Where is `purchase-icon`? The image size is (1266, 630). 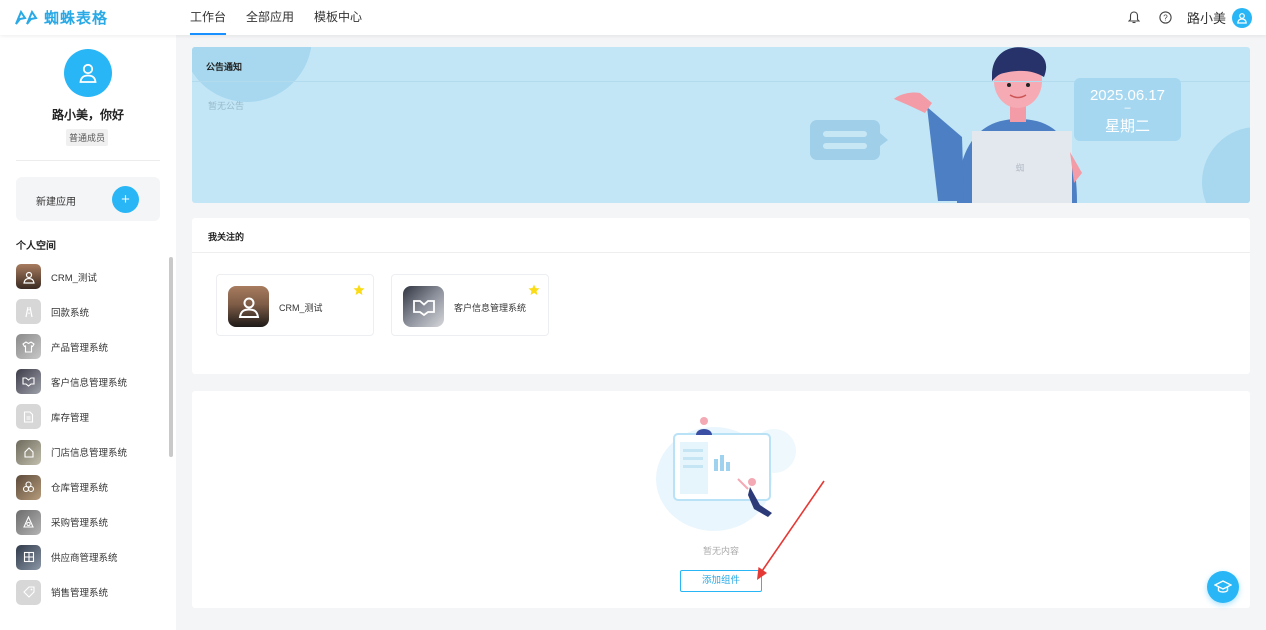 purchase-icon is located at coordinates (28, 522).